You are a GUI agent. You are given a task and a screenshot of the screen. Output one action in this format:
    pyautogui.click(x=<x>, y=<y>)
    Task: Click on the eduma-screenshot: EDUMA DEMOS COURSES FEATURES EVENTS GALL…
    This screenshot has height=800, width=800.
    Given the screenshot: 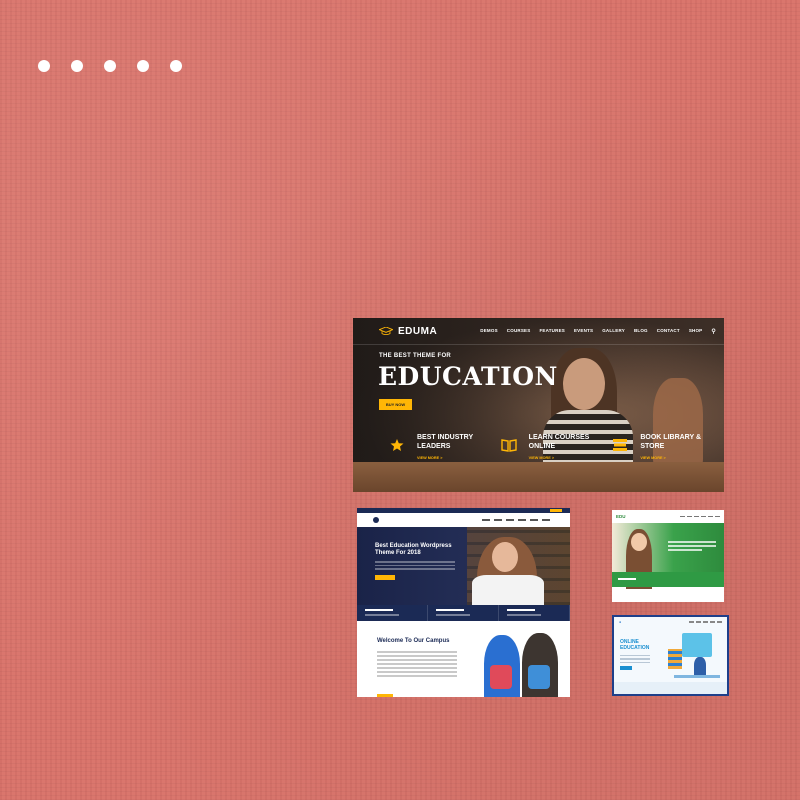 What is the action you would take?
    pyautogui.click(x=538, y=405)
    